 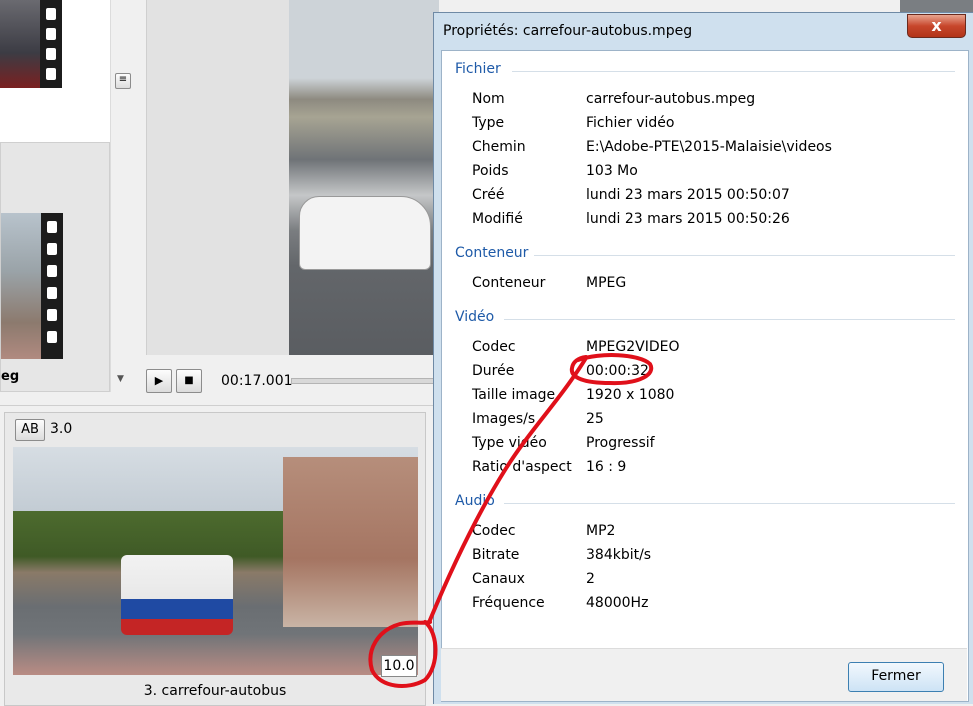 I want to click on annotation-overlay, so click(x=511, y=520).